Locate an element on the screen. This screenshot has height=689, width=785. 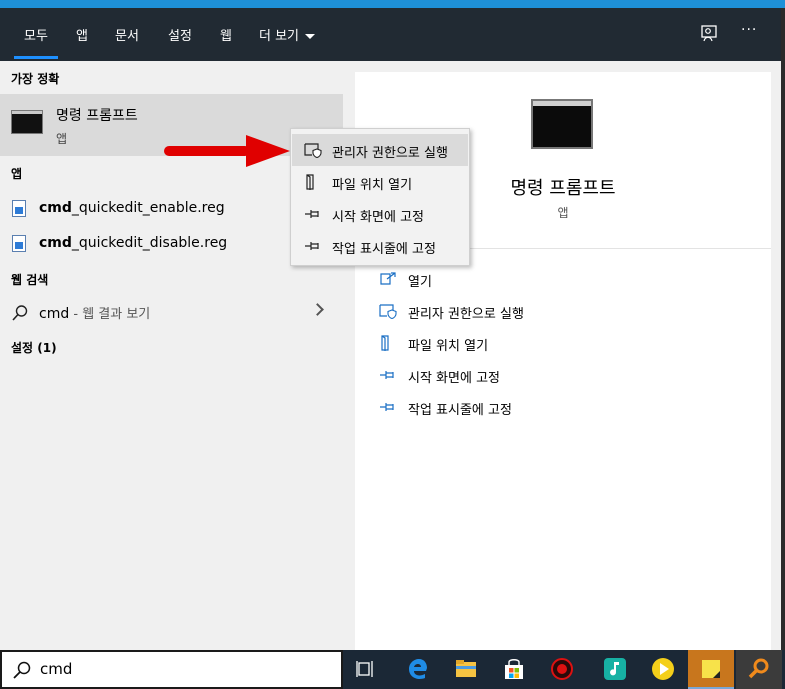
action-label: 파일 위치 열기 is located at coordinates (448, 346).